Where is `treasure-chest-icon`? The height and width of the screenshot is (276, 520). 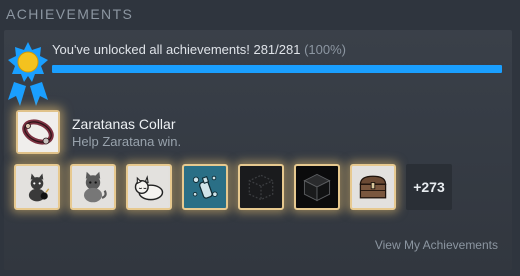
treasure-chest-icon is located at coordinates (373, 187).